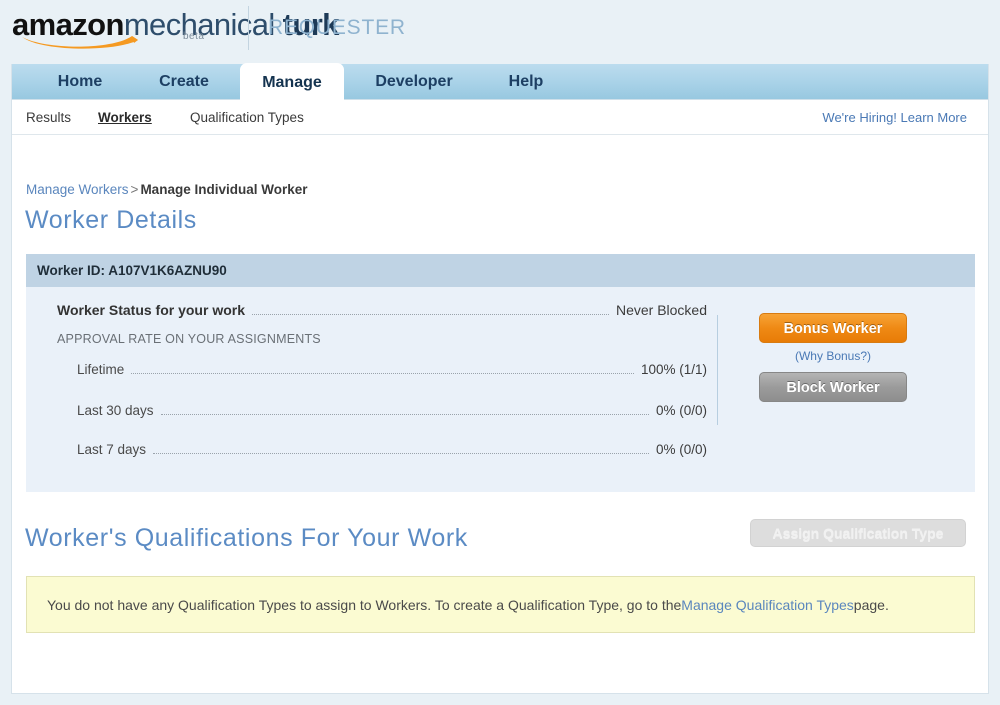 The height and width of the screenshot is (705, 1000). What do you see at coordinates (151, 310) in the screenshot?
I see `worker-status-label: Worker Status for your work` at bounding box center [151, 310].